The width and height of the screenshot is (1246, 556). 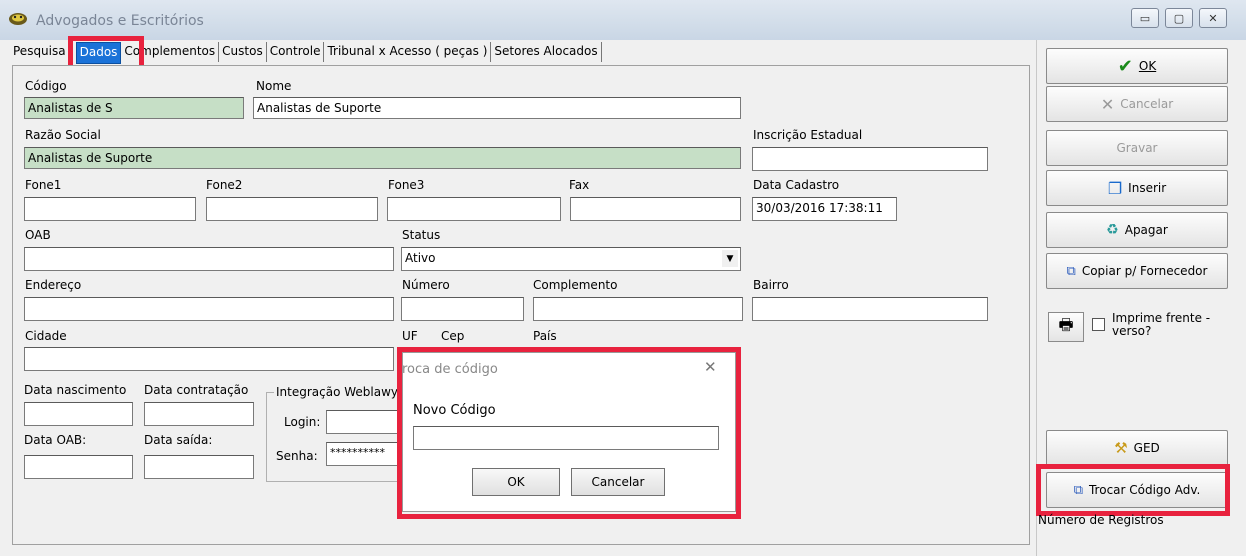 I want to click on inscricao-estadual-field, so click(x=870, y=159).